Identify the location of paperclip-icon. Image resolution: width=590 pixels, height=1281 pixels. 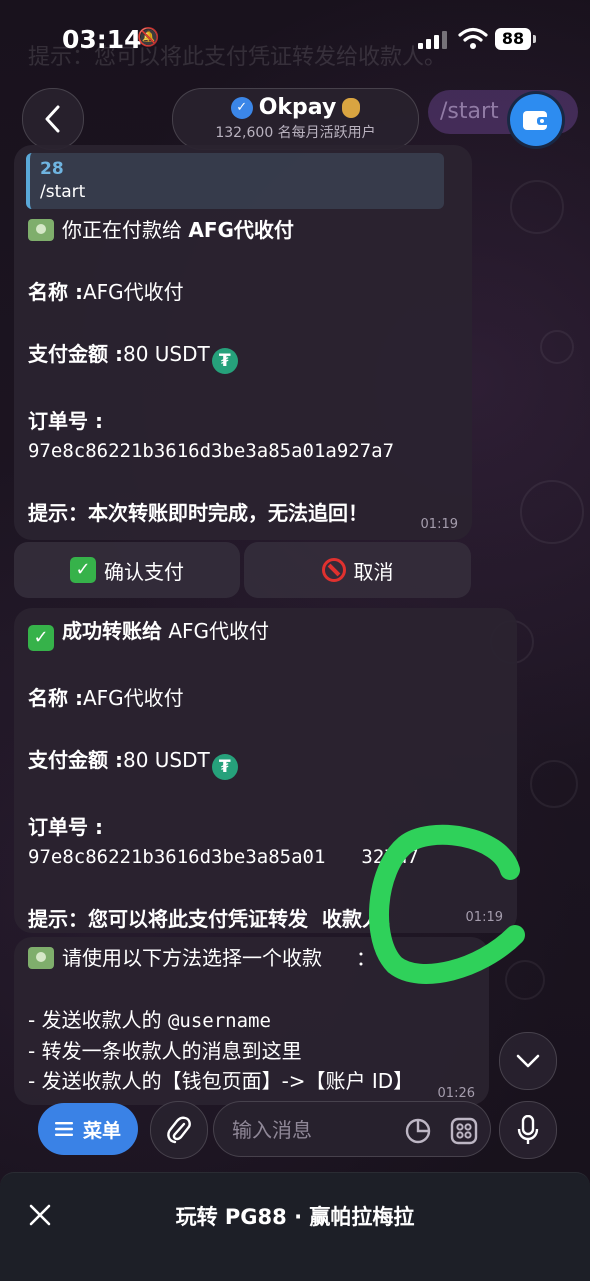
(179, 1130).